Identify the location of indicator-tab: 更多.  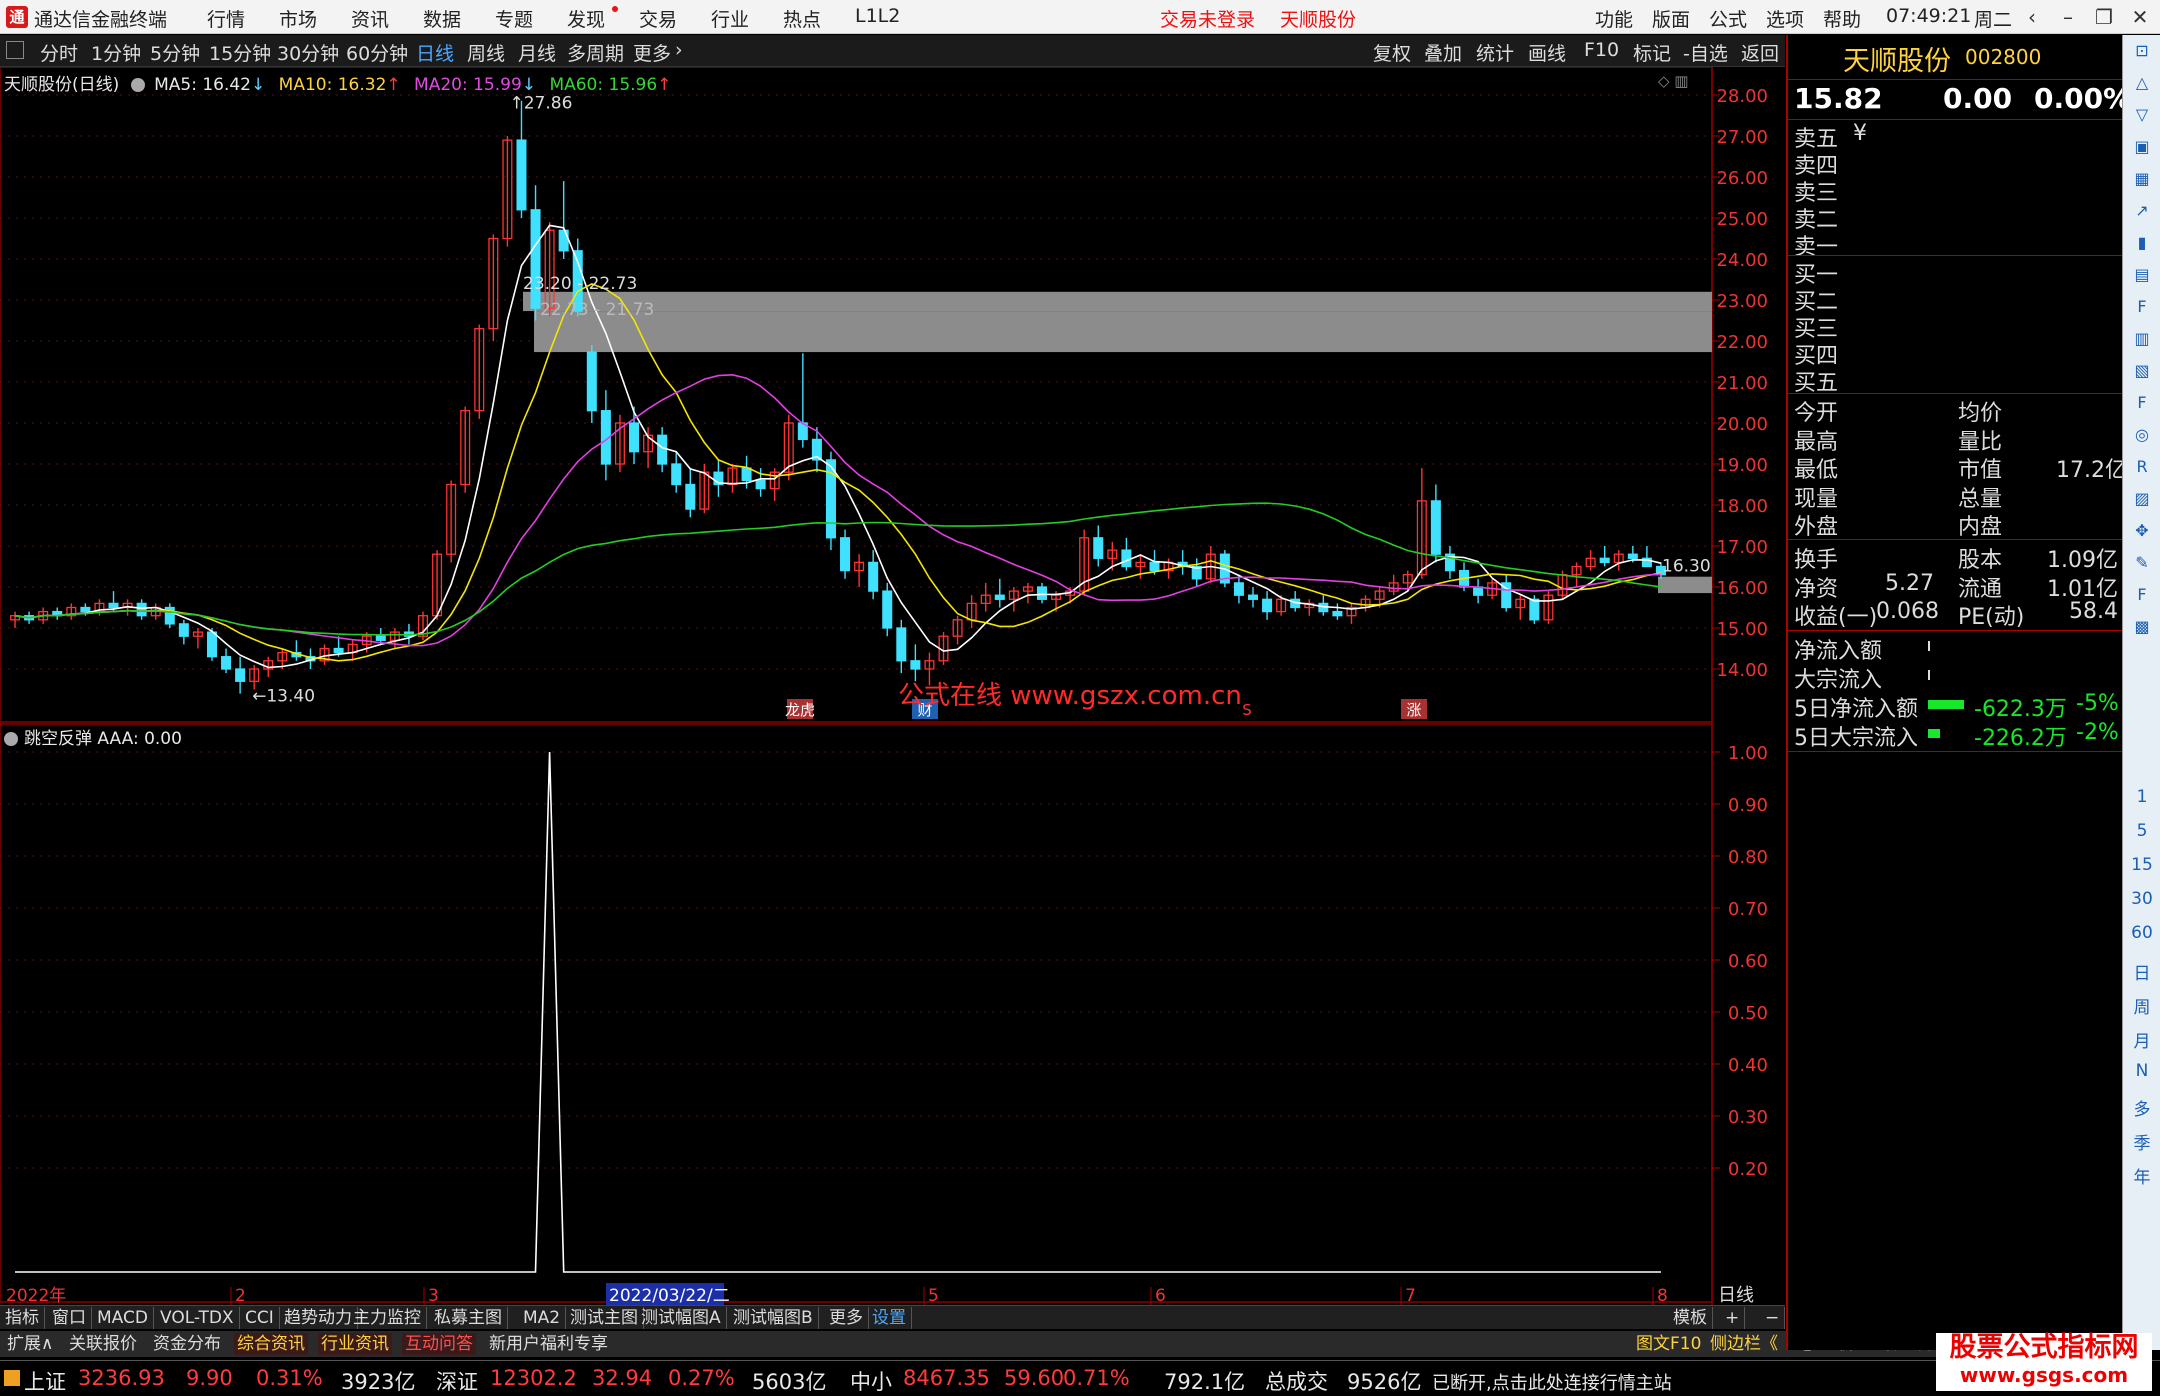
(846, 1318).